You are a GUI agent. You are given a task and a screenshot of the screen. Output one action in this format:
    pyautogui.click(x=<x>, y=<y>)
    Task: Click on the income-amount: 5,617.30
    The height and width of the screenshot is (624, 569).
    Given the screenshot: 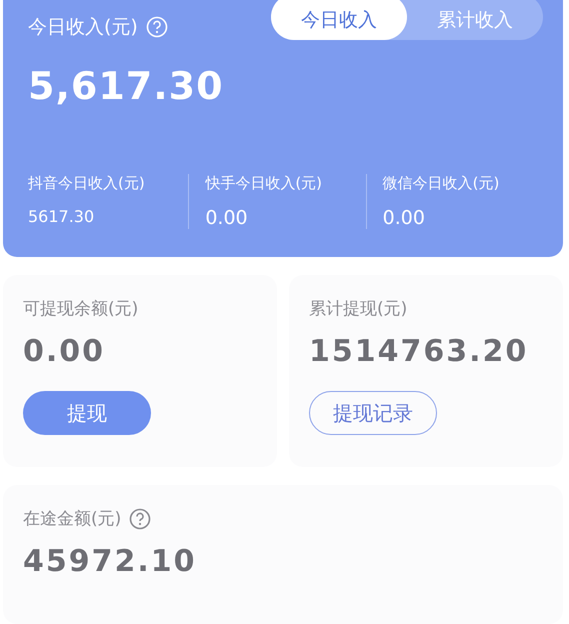 What is the action you would take?
    pyautogui.click(x=126, y=86)
    